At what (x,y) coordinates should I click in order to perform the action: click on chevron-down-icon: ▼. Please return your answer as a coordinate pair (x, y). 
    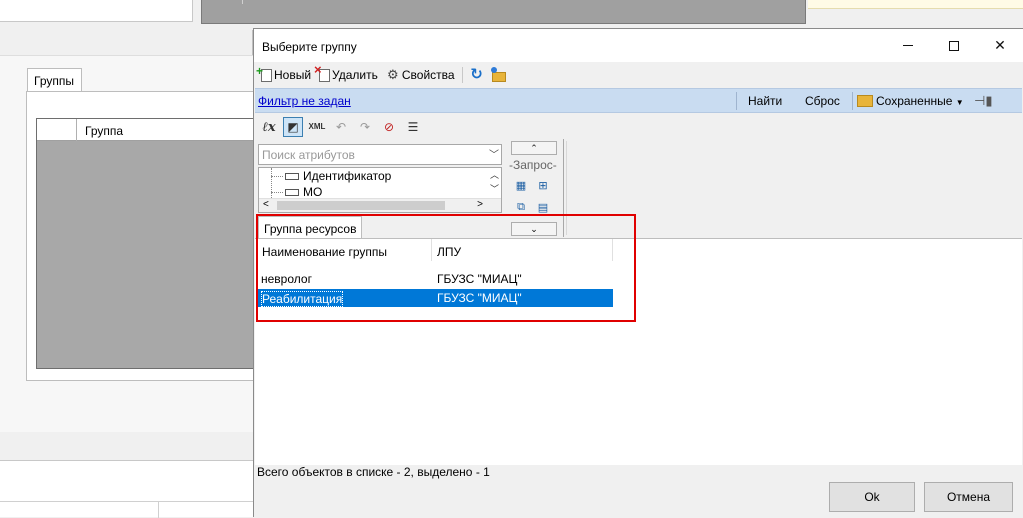
    Looking at the image, I should click on (959, 102).